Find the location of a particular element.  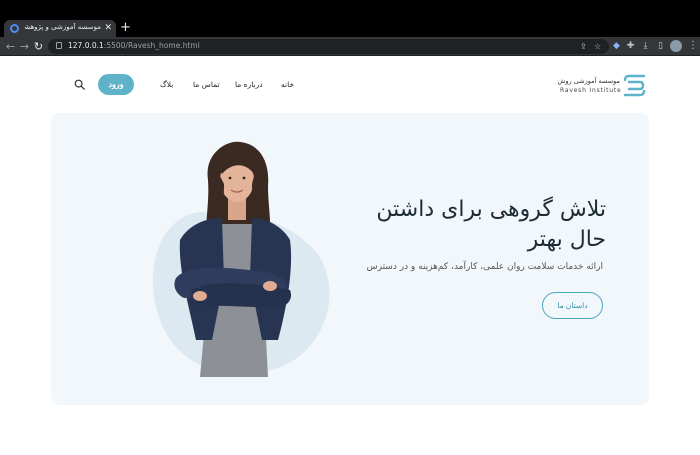

new-tab-button: + is located at coordinates (125, 28).